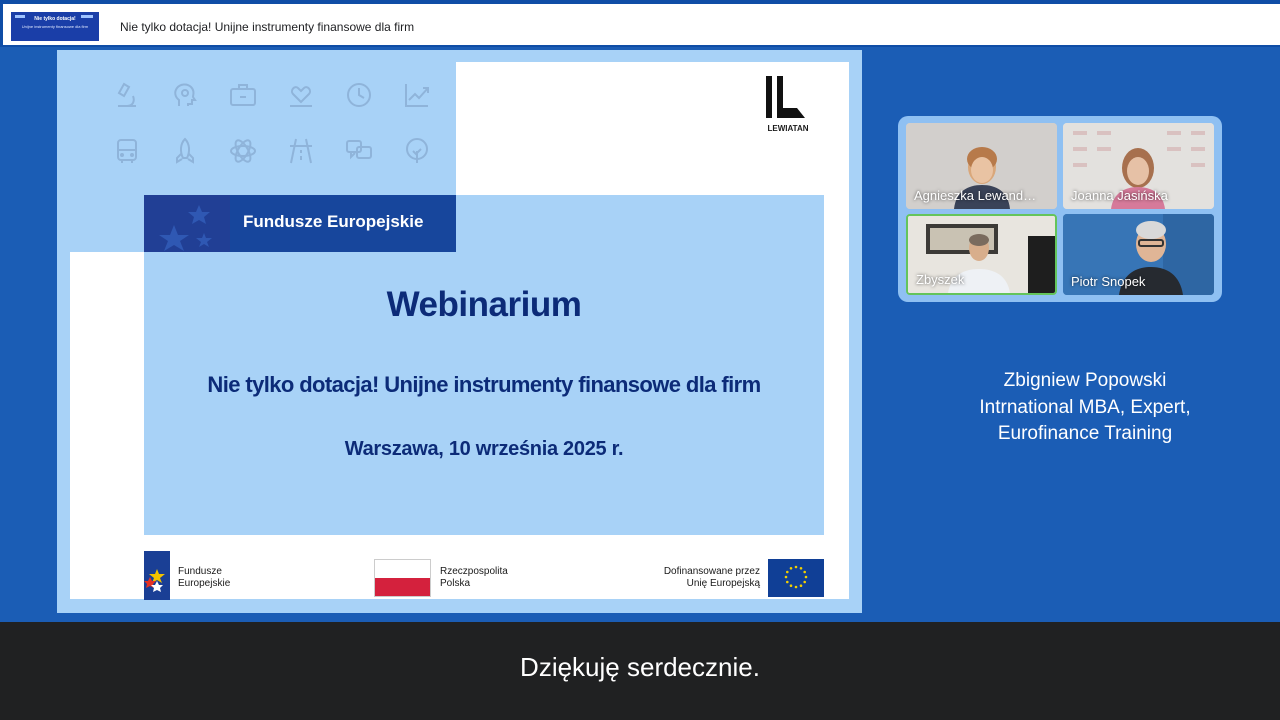 The height and width of the screenshot is (720, 1280). What do you see at coordinates (1108, 281) in the screenshot?
I see `participant-name: Piotr Snopek` at bounding box center [1108, 281].